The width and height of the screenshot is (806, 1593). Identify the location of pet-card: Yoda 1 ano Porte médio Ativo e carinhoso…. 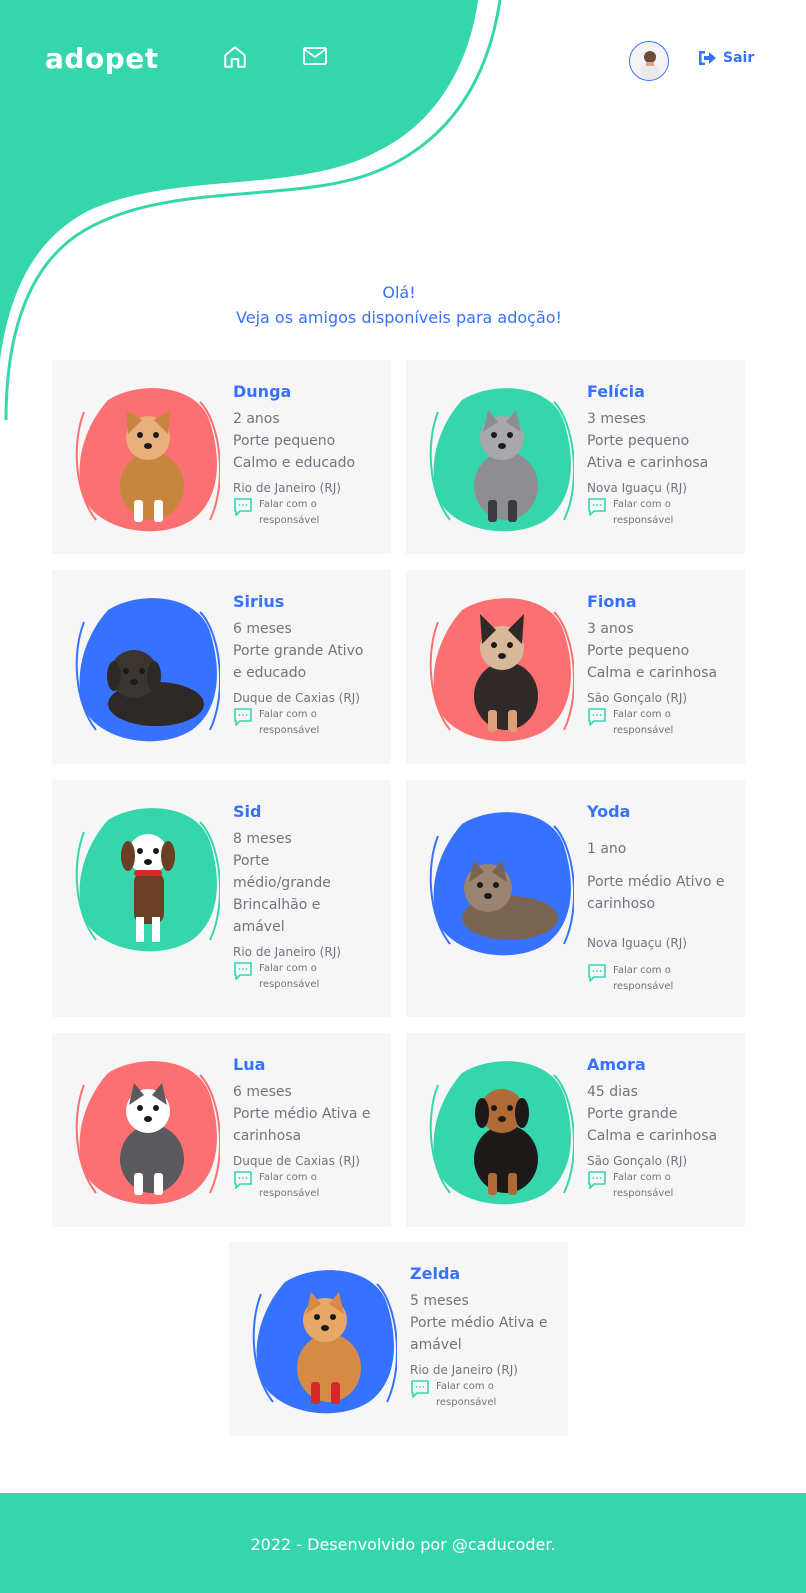
(575, 898).